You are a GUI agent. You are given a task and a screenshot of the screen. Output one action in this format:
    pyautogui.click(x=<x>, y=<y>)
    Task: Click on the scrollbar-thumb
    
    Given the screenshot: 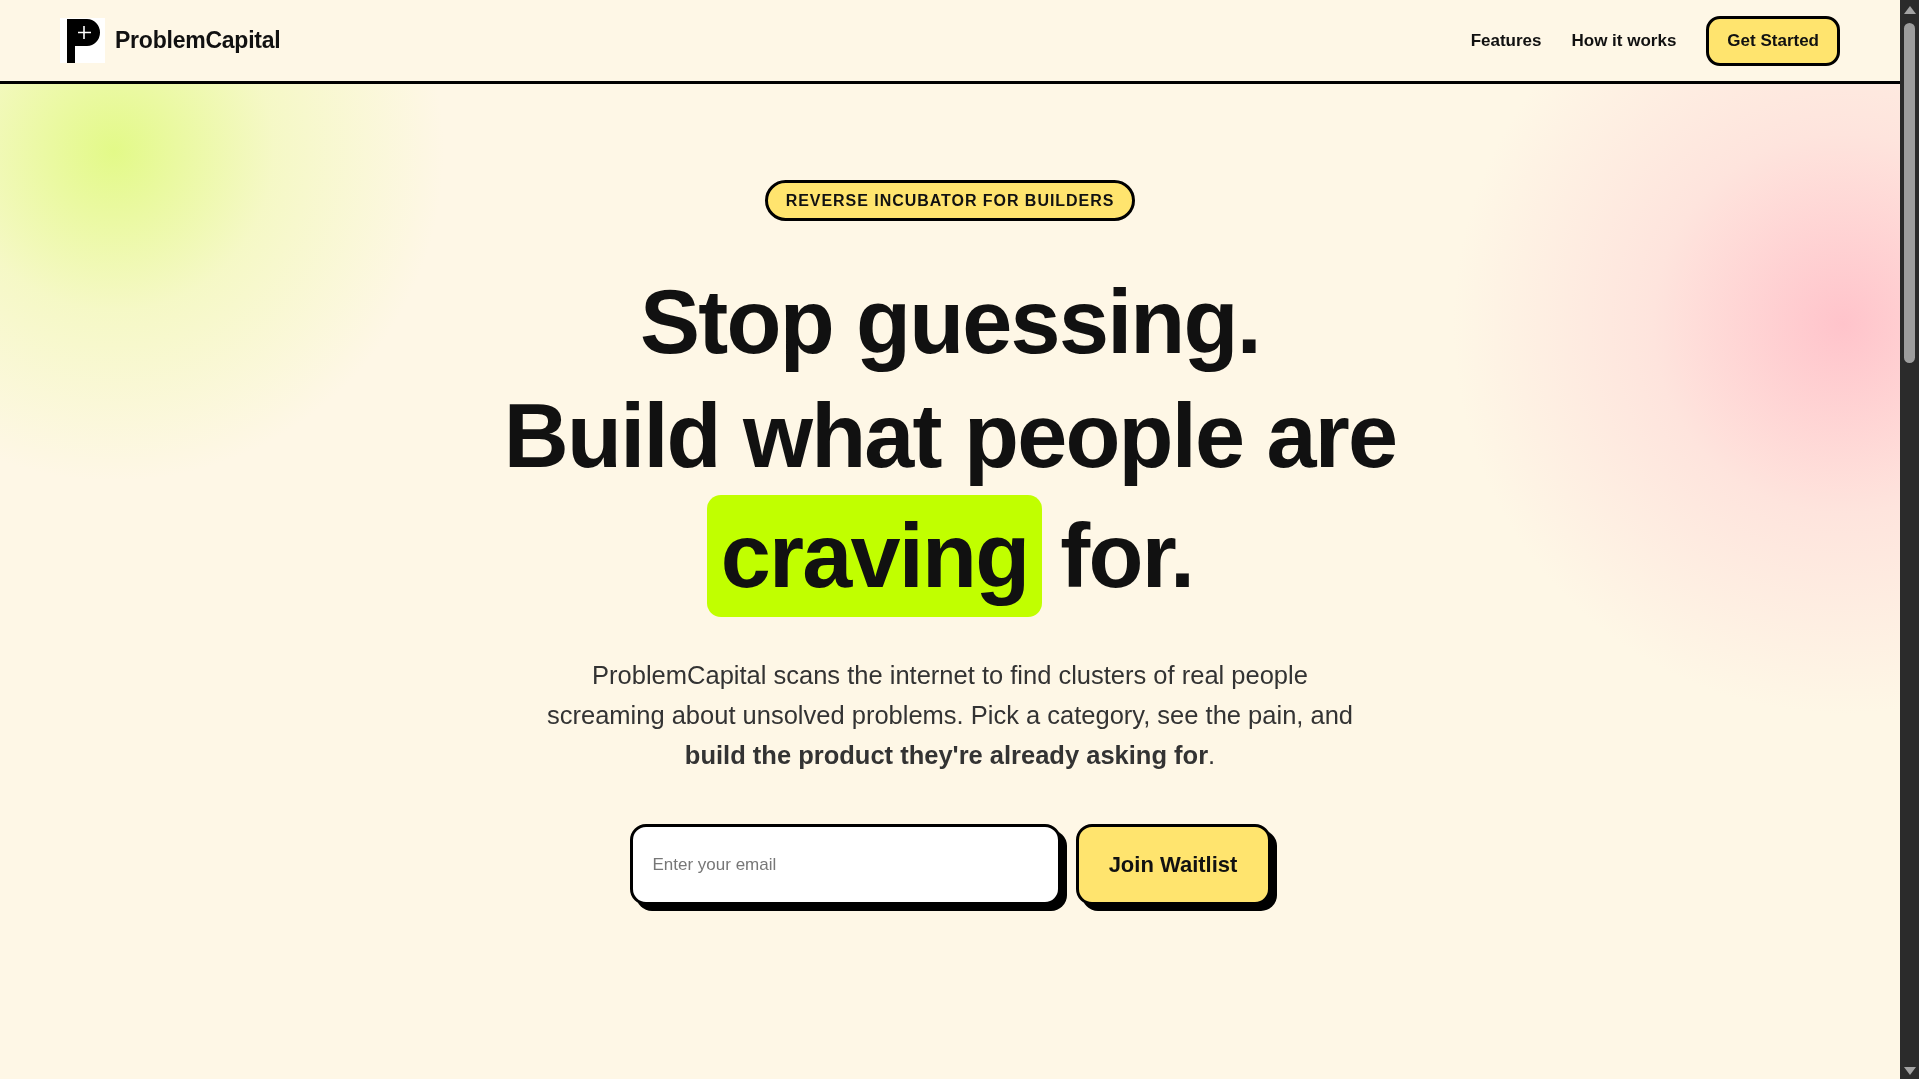 What is the action you would take?
    pyautogui.click(x=1909, y=193)
    